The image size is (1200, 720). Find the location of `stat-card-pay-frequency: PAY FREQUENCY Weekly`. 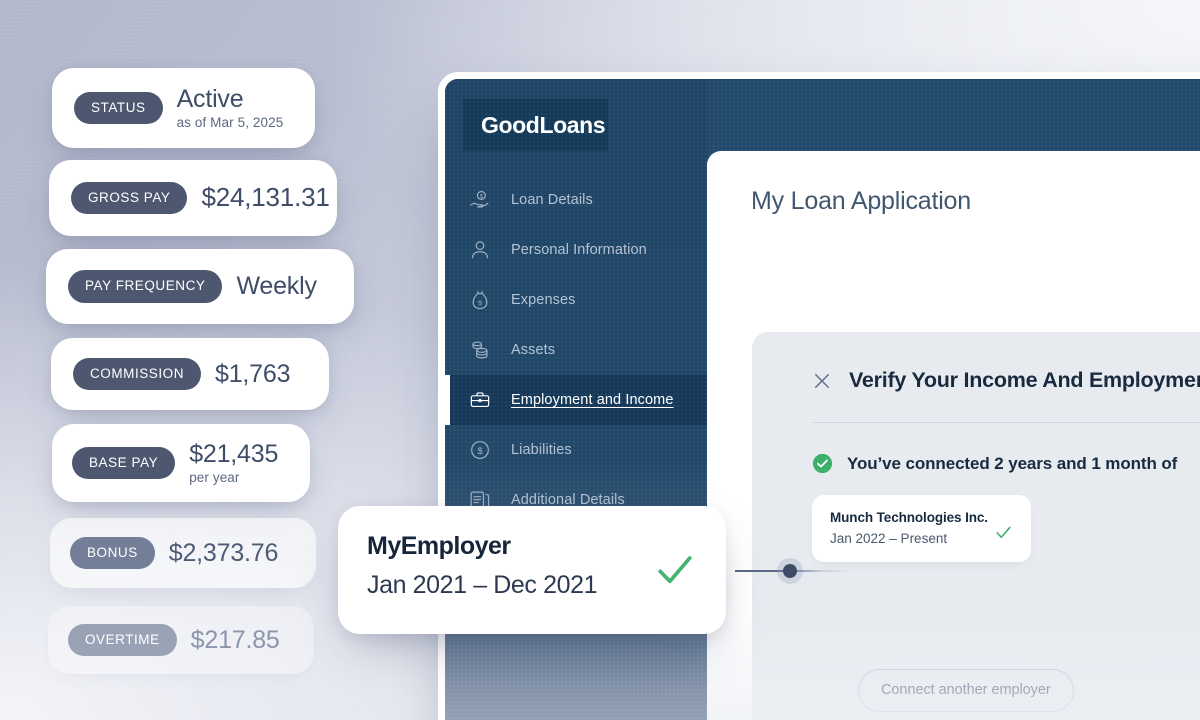

stat-card-pay-frequency: PAY FREQUENCY Weekly is located at coordinates (200, 286).